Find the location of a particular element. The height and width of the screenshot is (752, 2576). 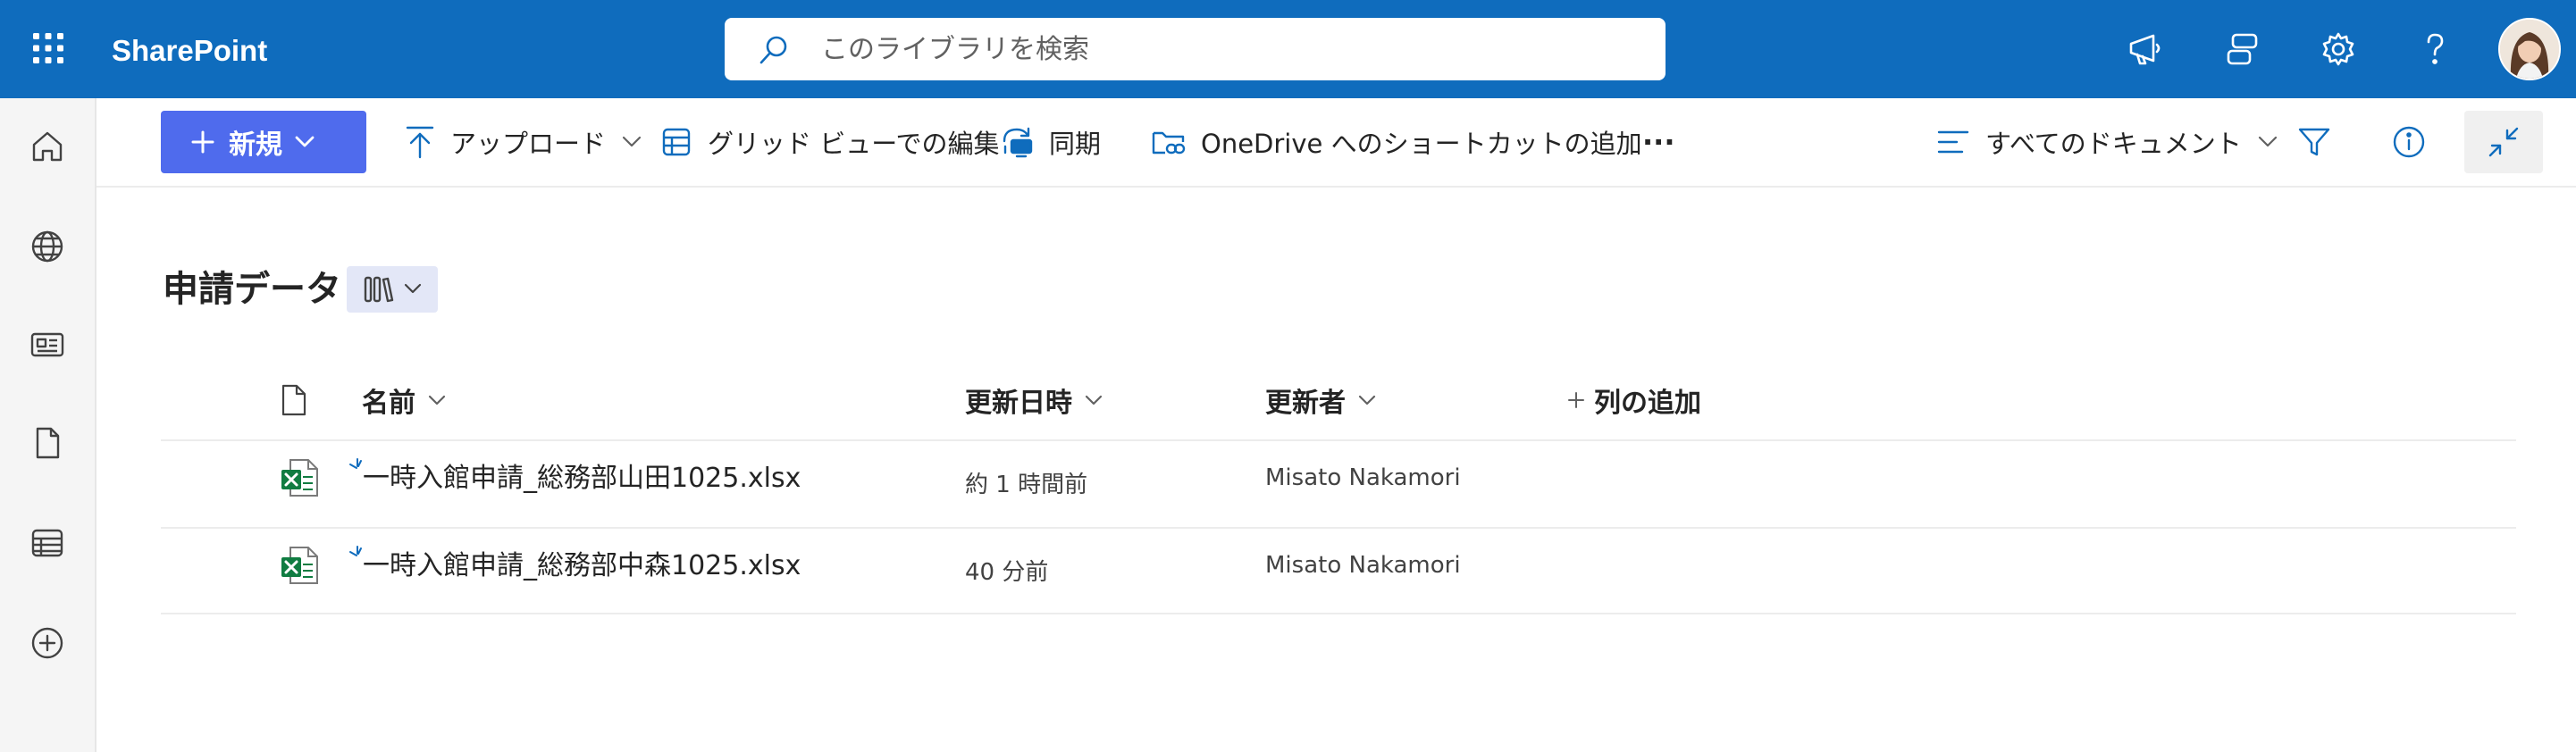

file-type-header is located at coordinates (294, 400).